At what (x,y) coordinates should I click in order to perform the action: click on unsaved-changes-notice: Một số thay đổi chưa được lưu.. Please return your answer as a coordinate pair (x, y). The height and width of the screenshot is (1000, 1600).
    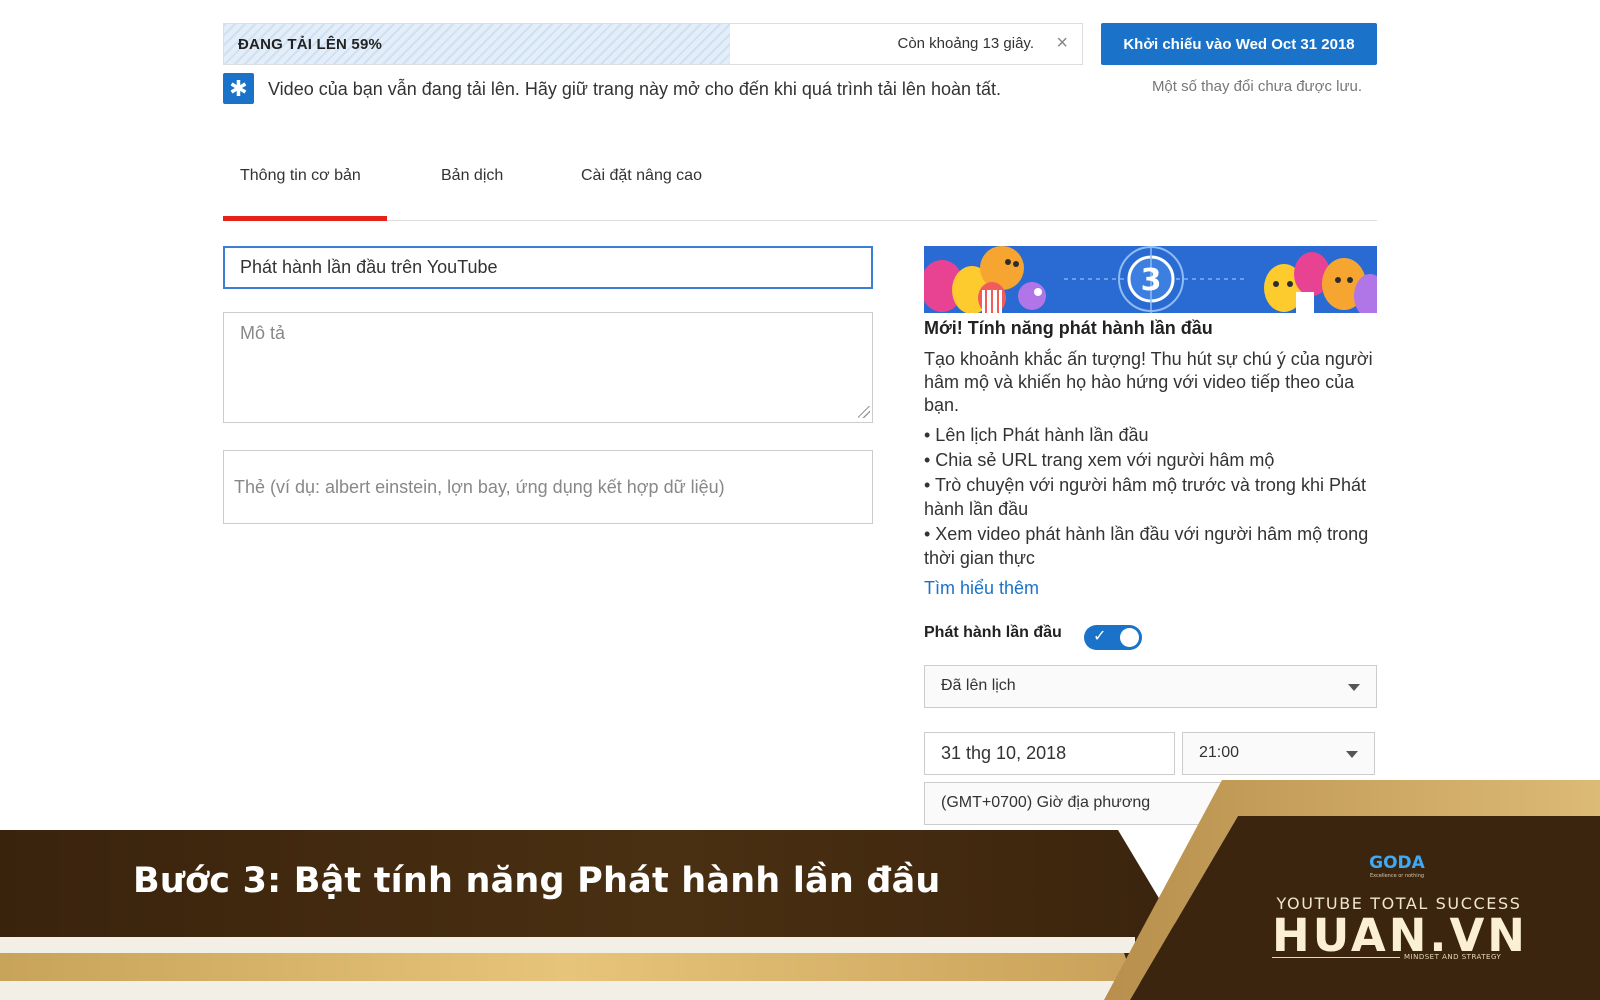
    Looking at the image, I should click on (1256, 86).